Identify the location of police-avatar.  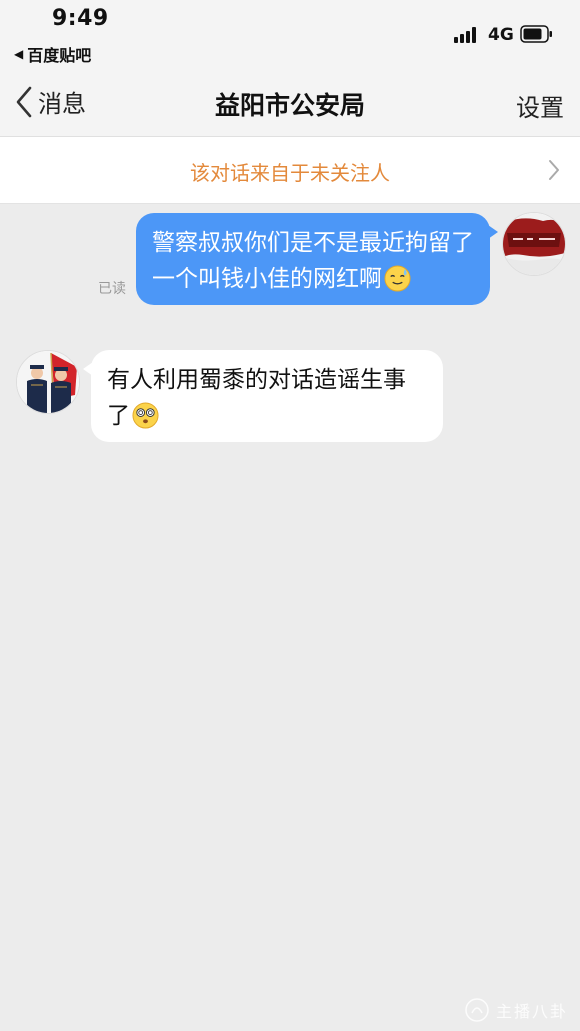
(48, 382).